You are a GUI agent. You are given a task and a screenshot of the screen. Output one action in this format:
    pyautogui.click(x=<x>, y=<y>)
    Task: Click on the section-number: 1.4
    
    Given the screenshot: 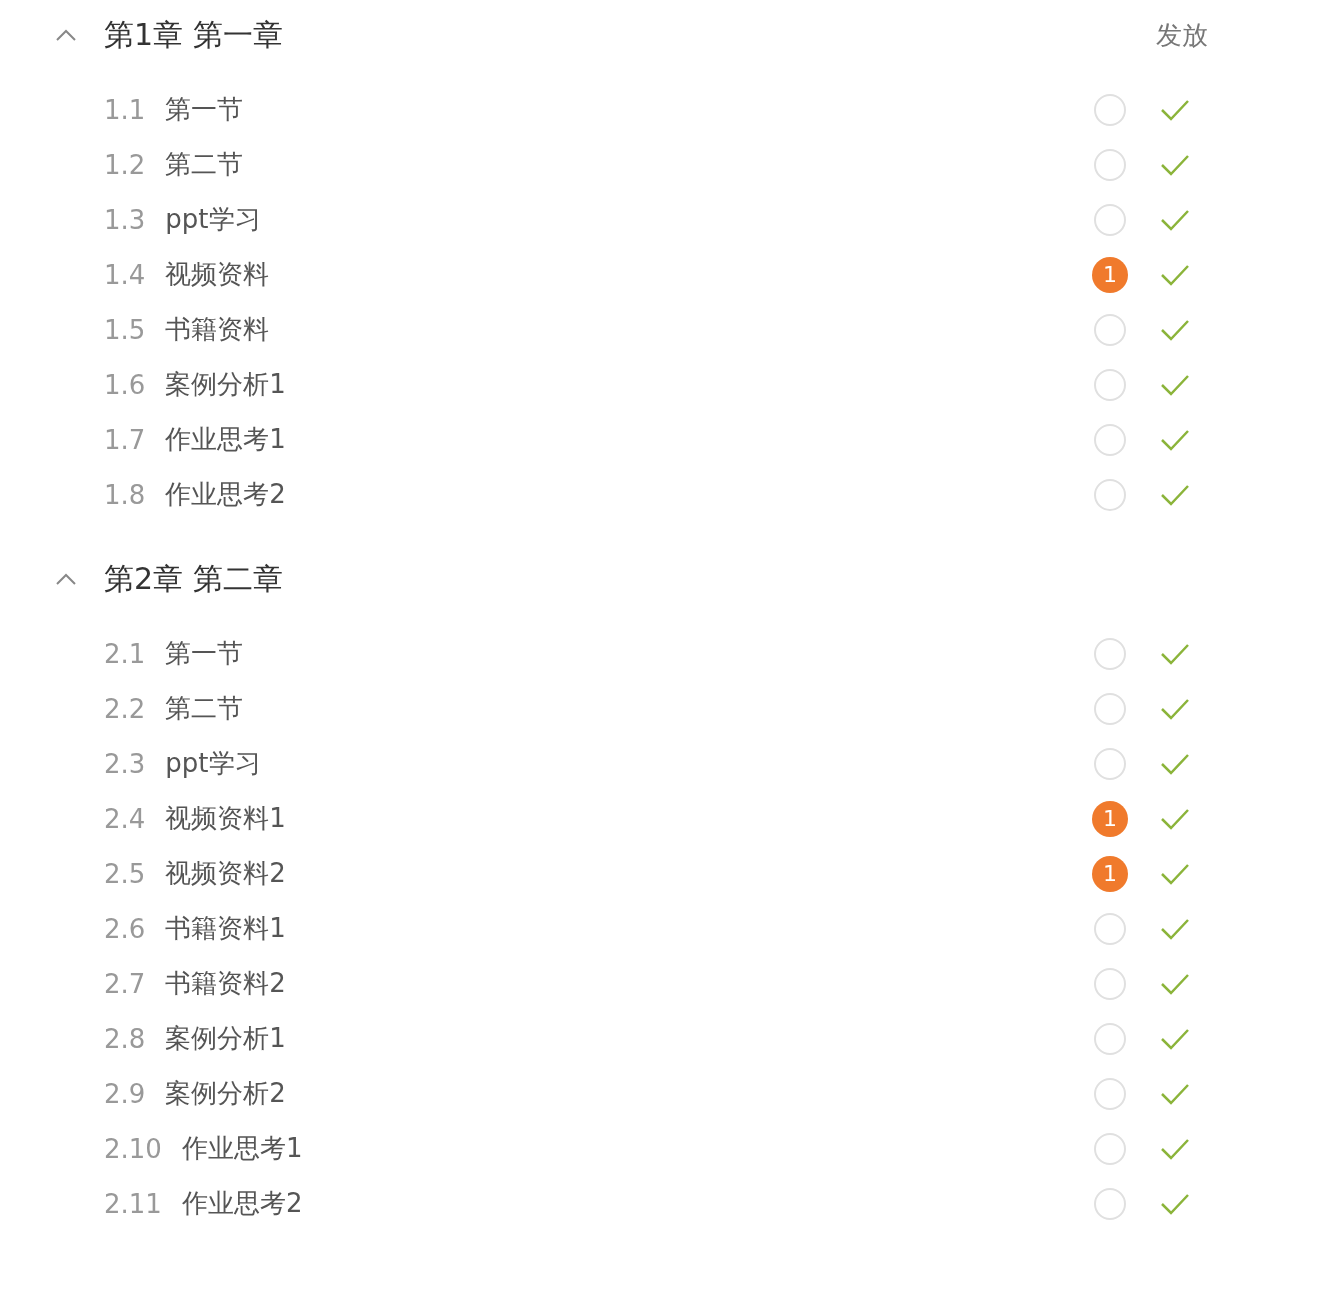 What is the action you would take?
    pyautogui.click(x=125, y=274)
    